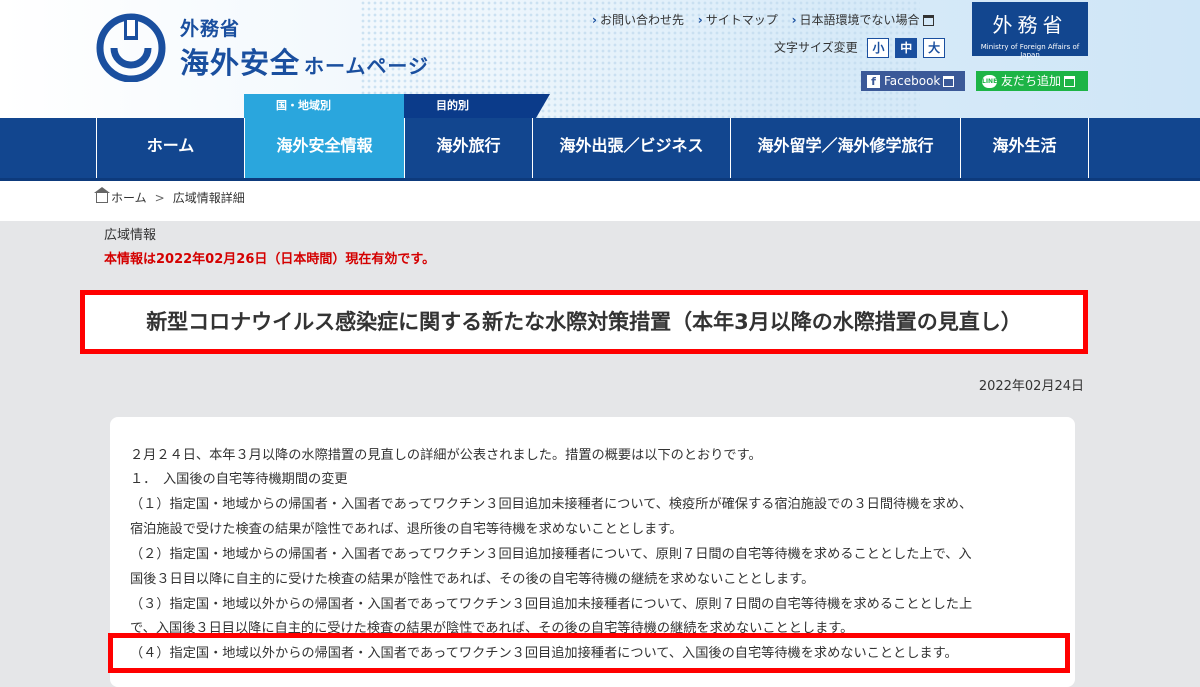 The width and height of the screenshot is (1200, 687). I want to click on logo-text-site: 海外安全 ホームページ, so click(304, 61).